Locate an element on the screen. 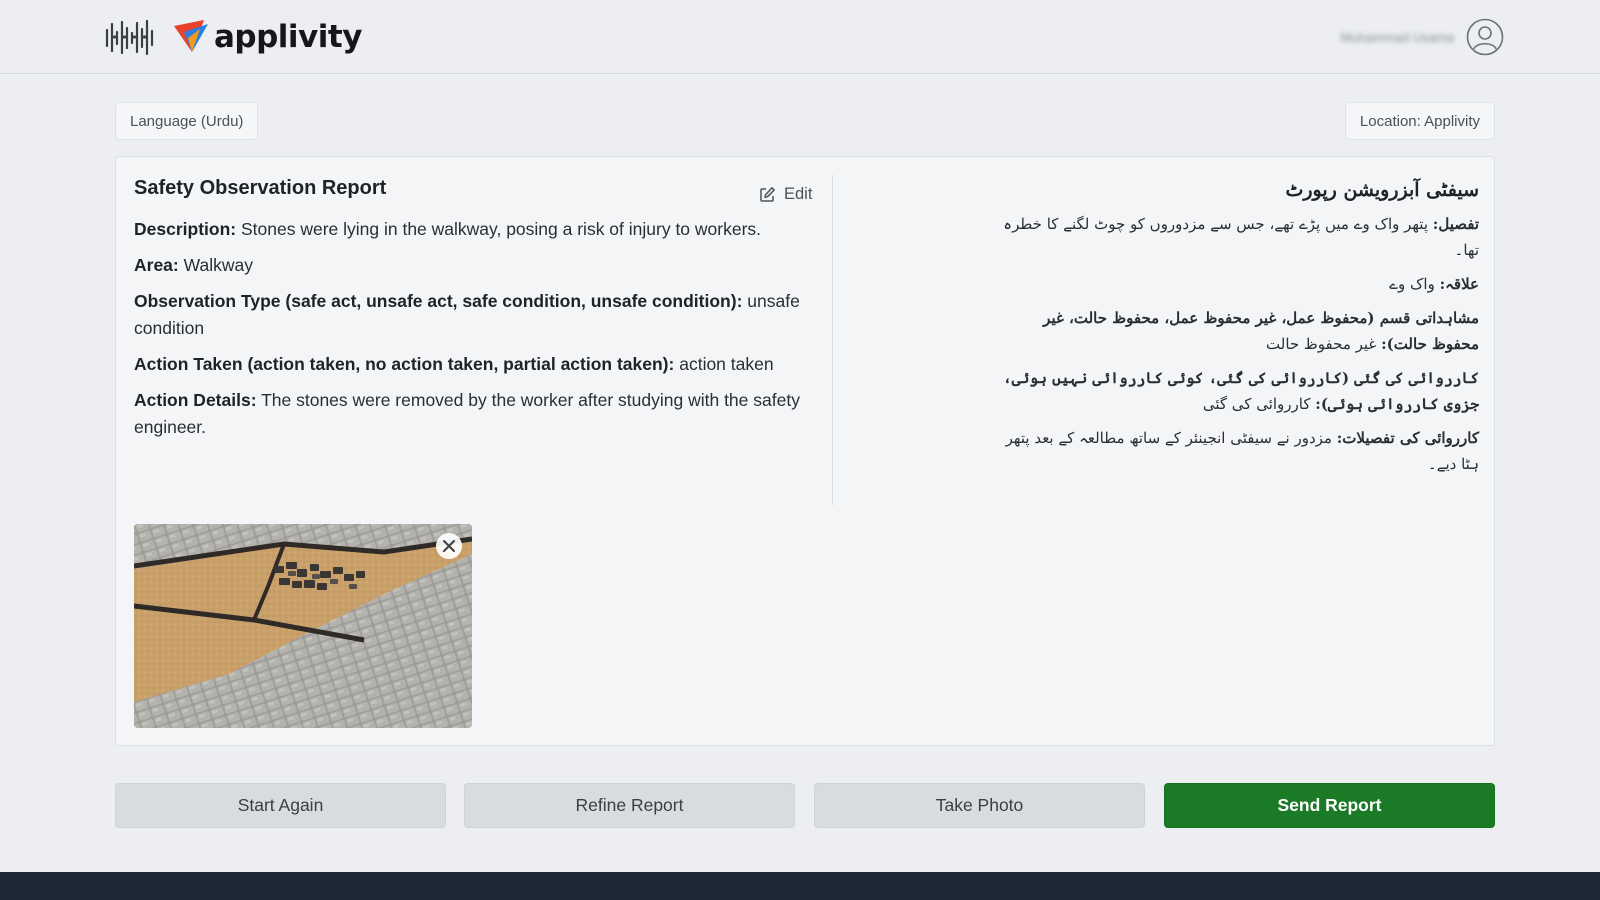  walkway-photo-image is located at coordinates (303, 626).